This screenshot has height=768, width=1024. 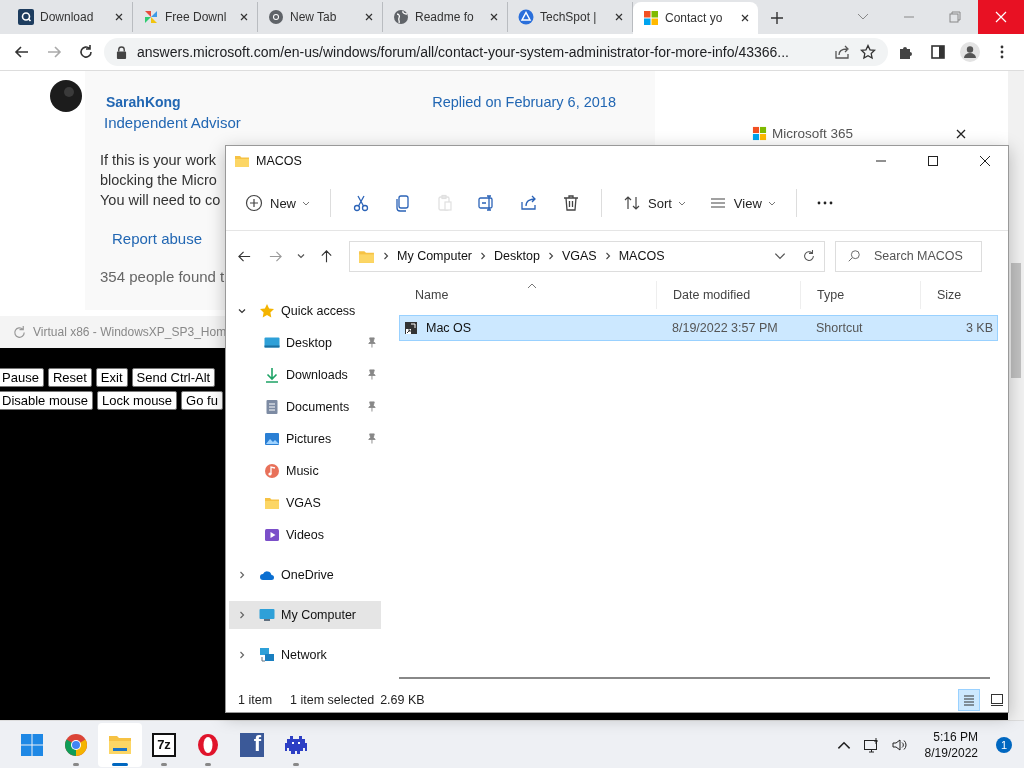 I want to click on column-header: Type, so click(x=860, y=295).